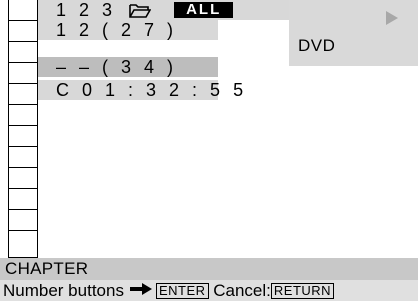 The width and height of the screenshot is (418, 301). I want to click on chapter-total-row: 1 2 ( 2 7 ), so click(128, 30).